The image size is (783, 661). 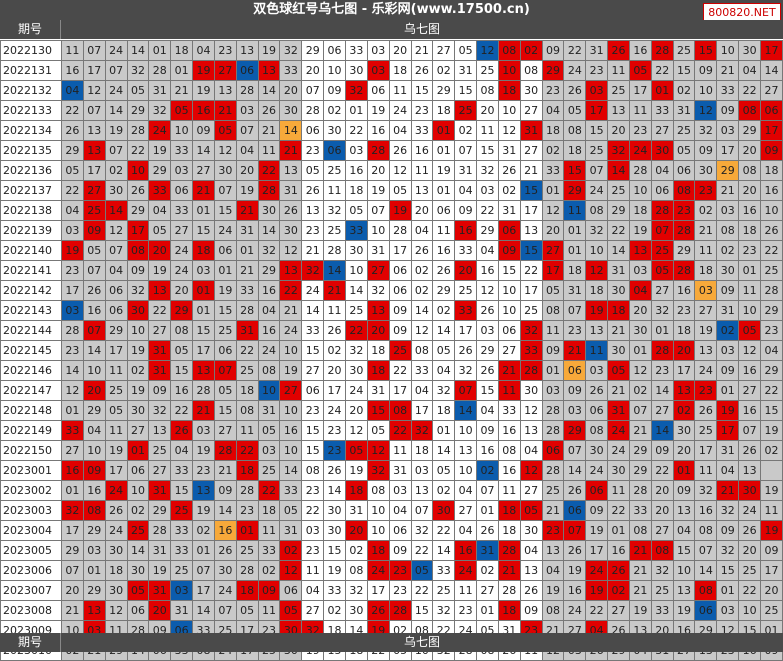 What do you see at coordinates (749, 350) in the screenshot?
I see `number-cell: 12` at bounding box center [749, 350].